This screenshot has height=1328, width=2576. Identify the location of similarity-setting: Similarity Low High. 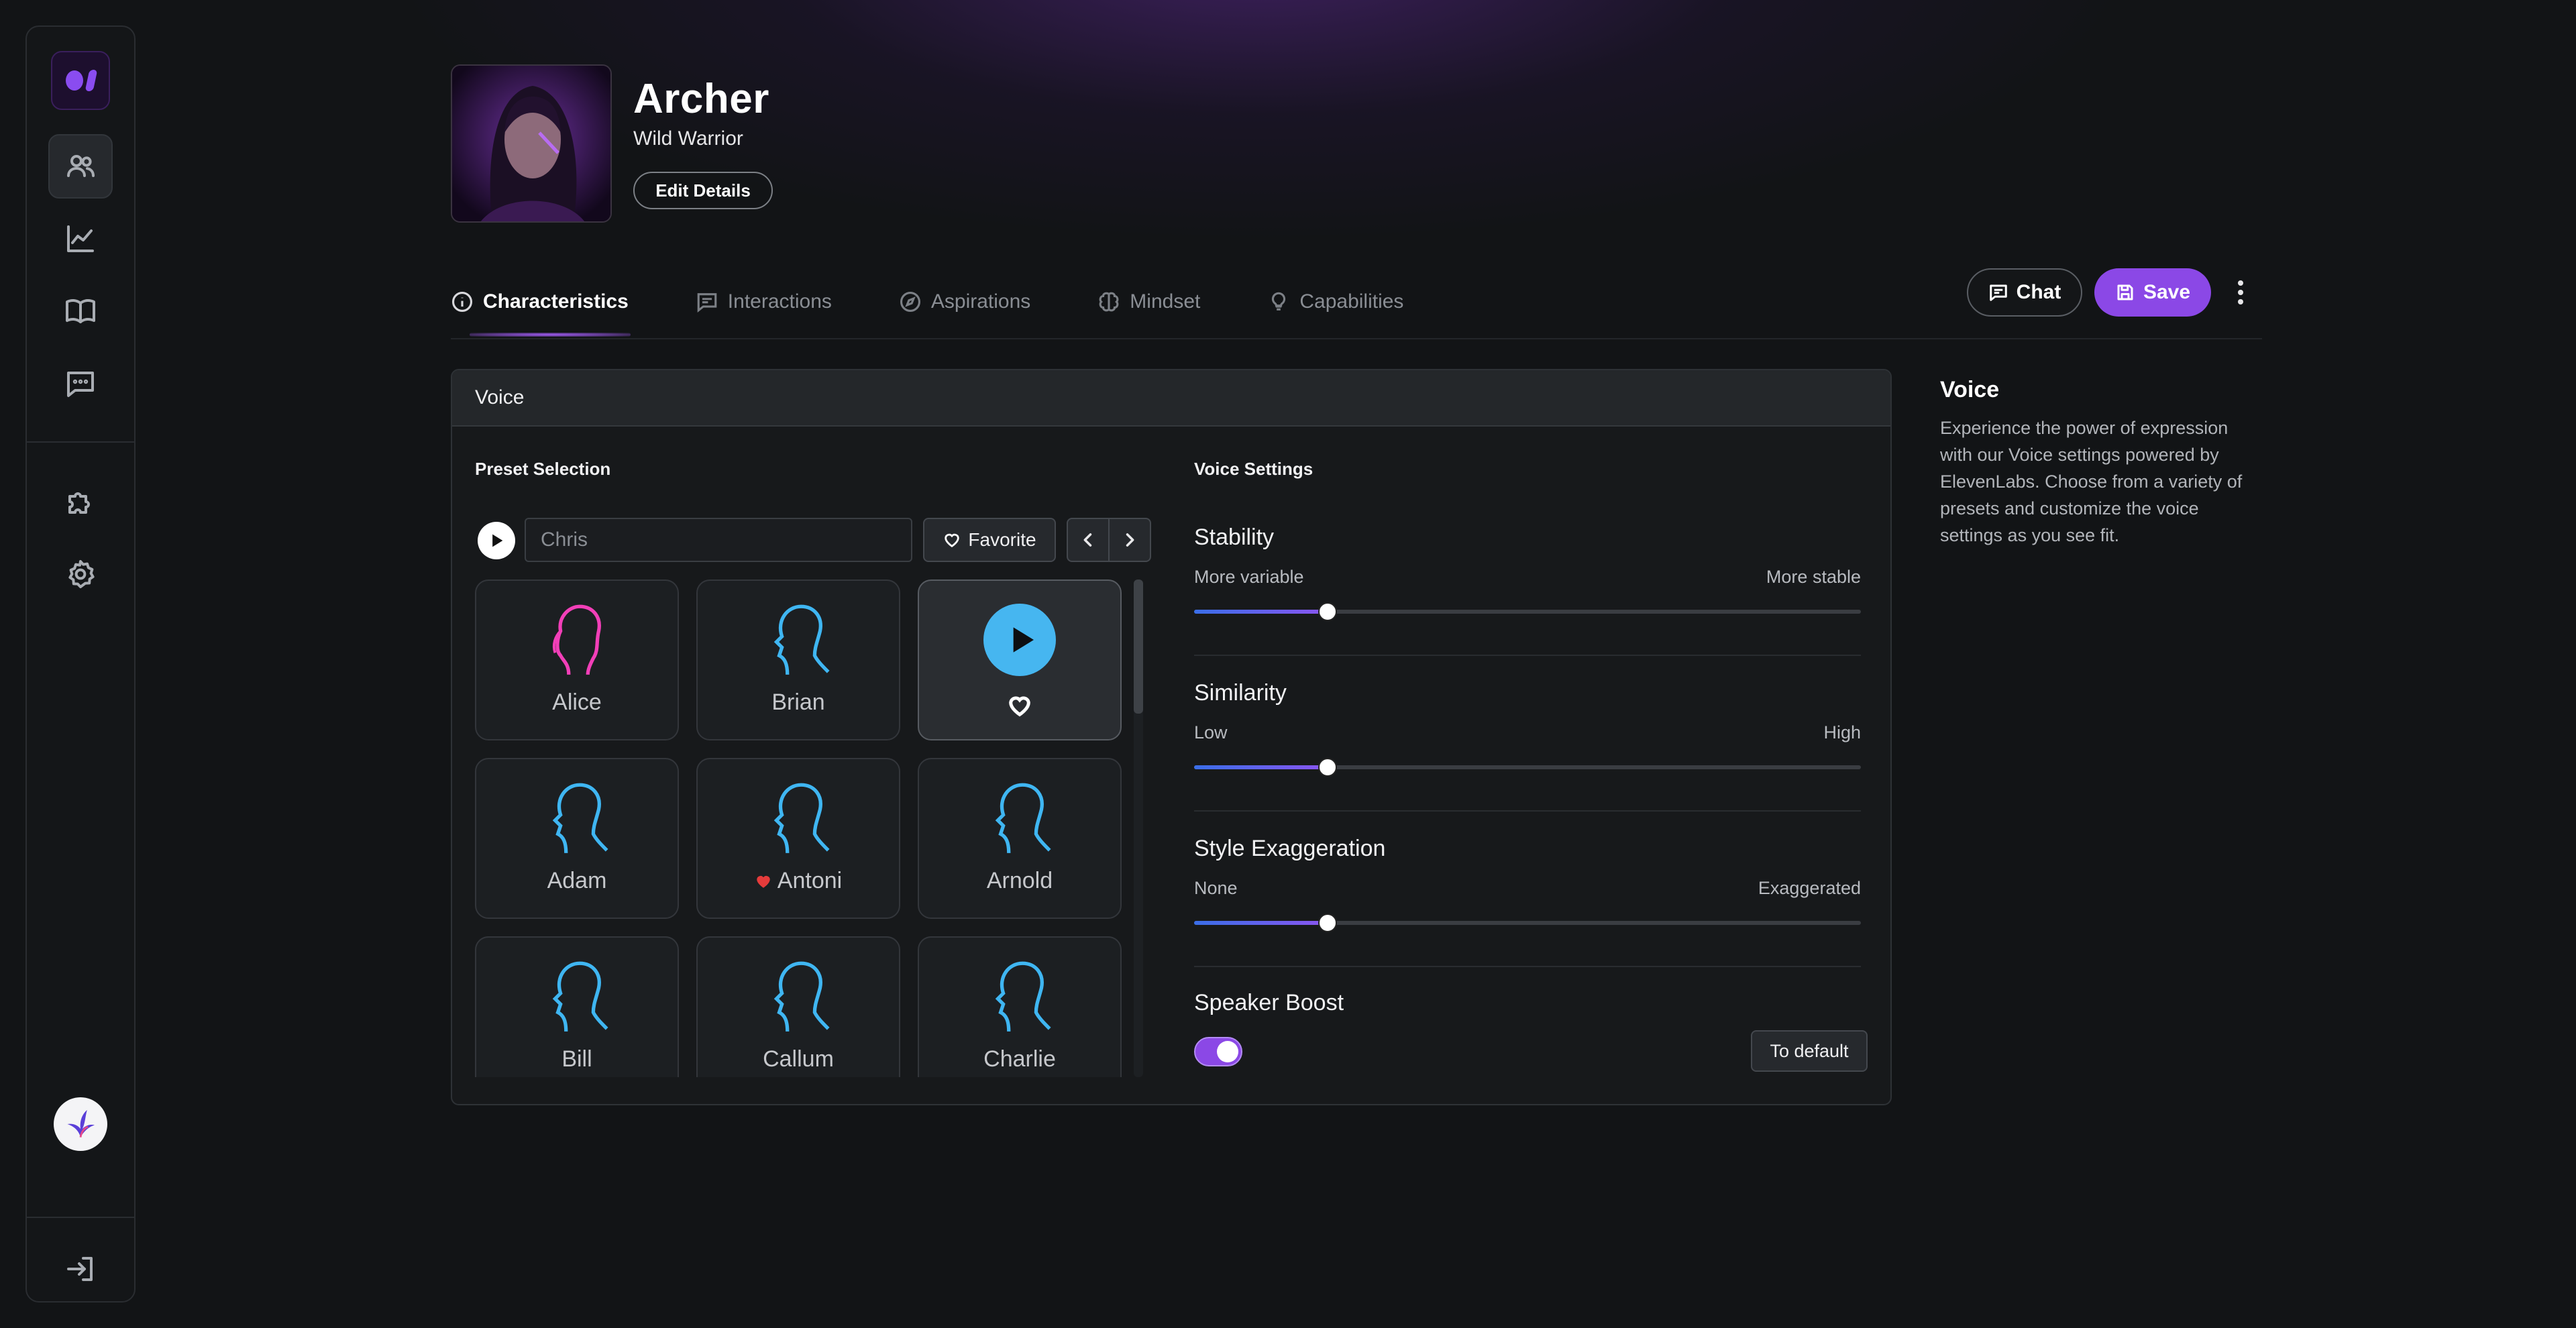
(1527, 730).